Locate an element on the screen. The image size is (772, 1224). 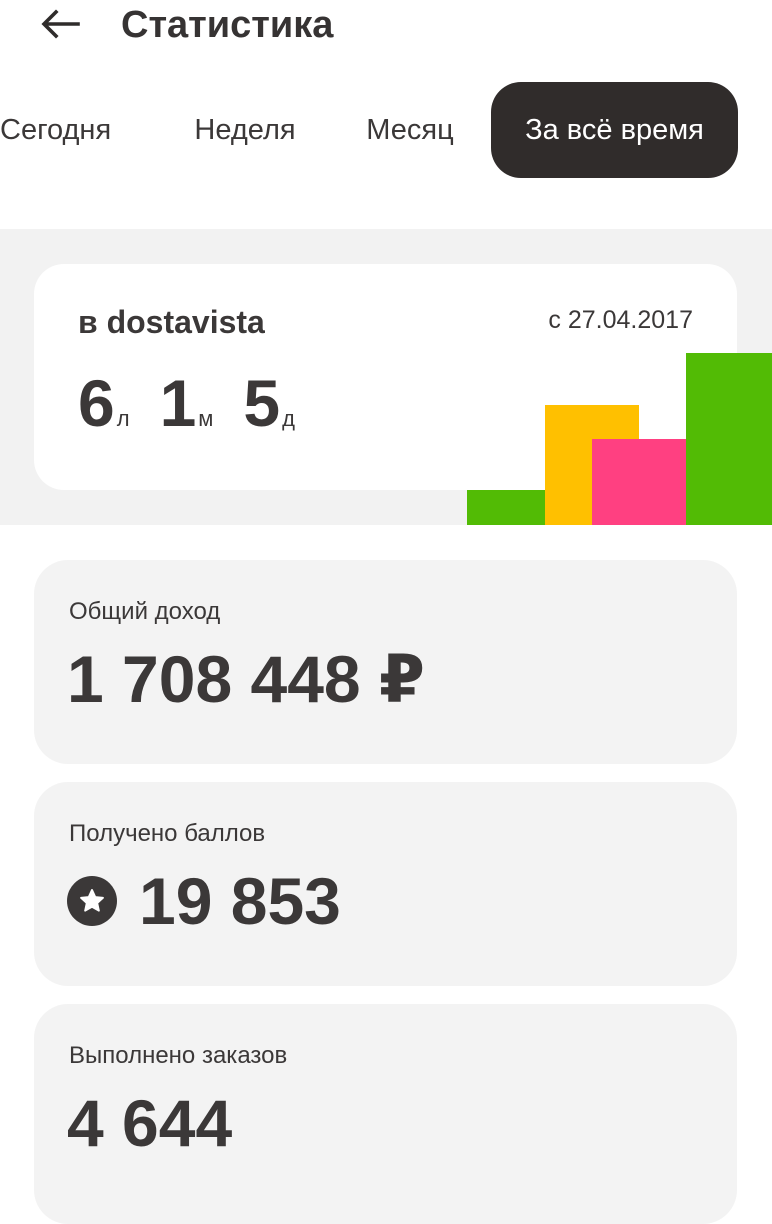
decor-bar-green-small is located at coordinates (506, 507).